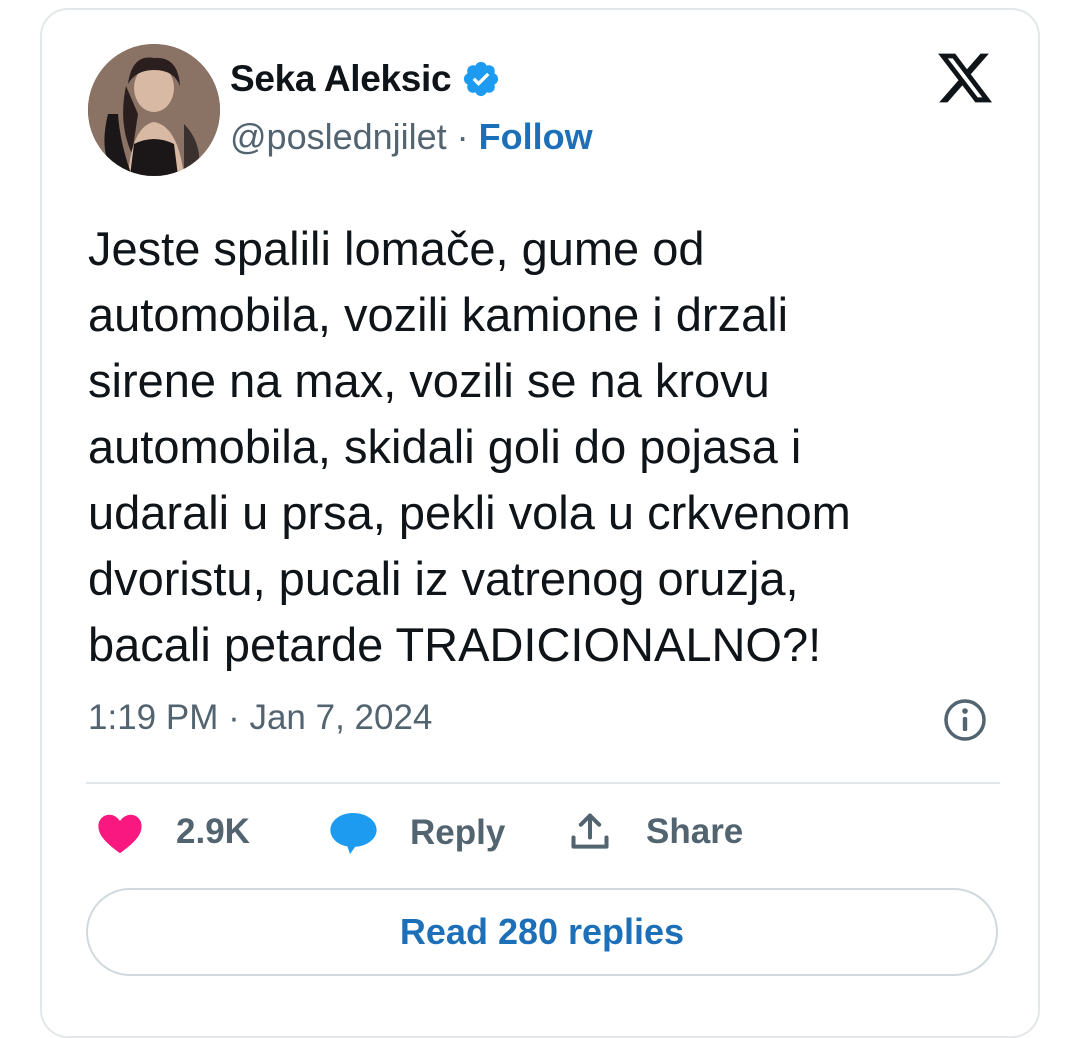  I want to click on author-name: Seka Aleksic, so click(341, 79).